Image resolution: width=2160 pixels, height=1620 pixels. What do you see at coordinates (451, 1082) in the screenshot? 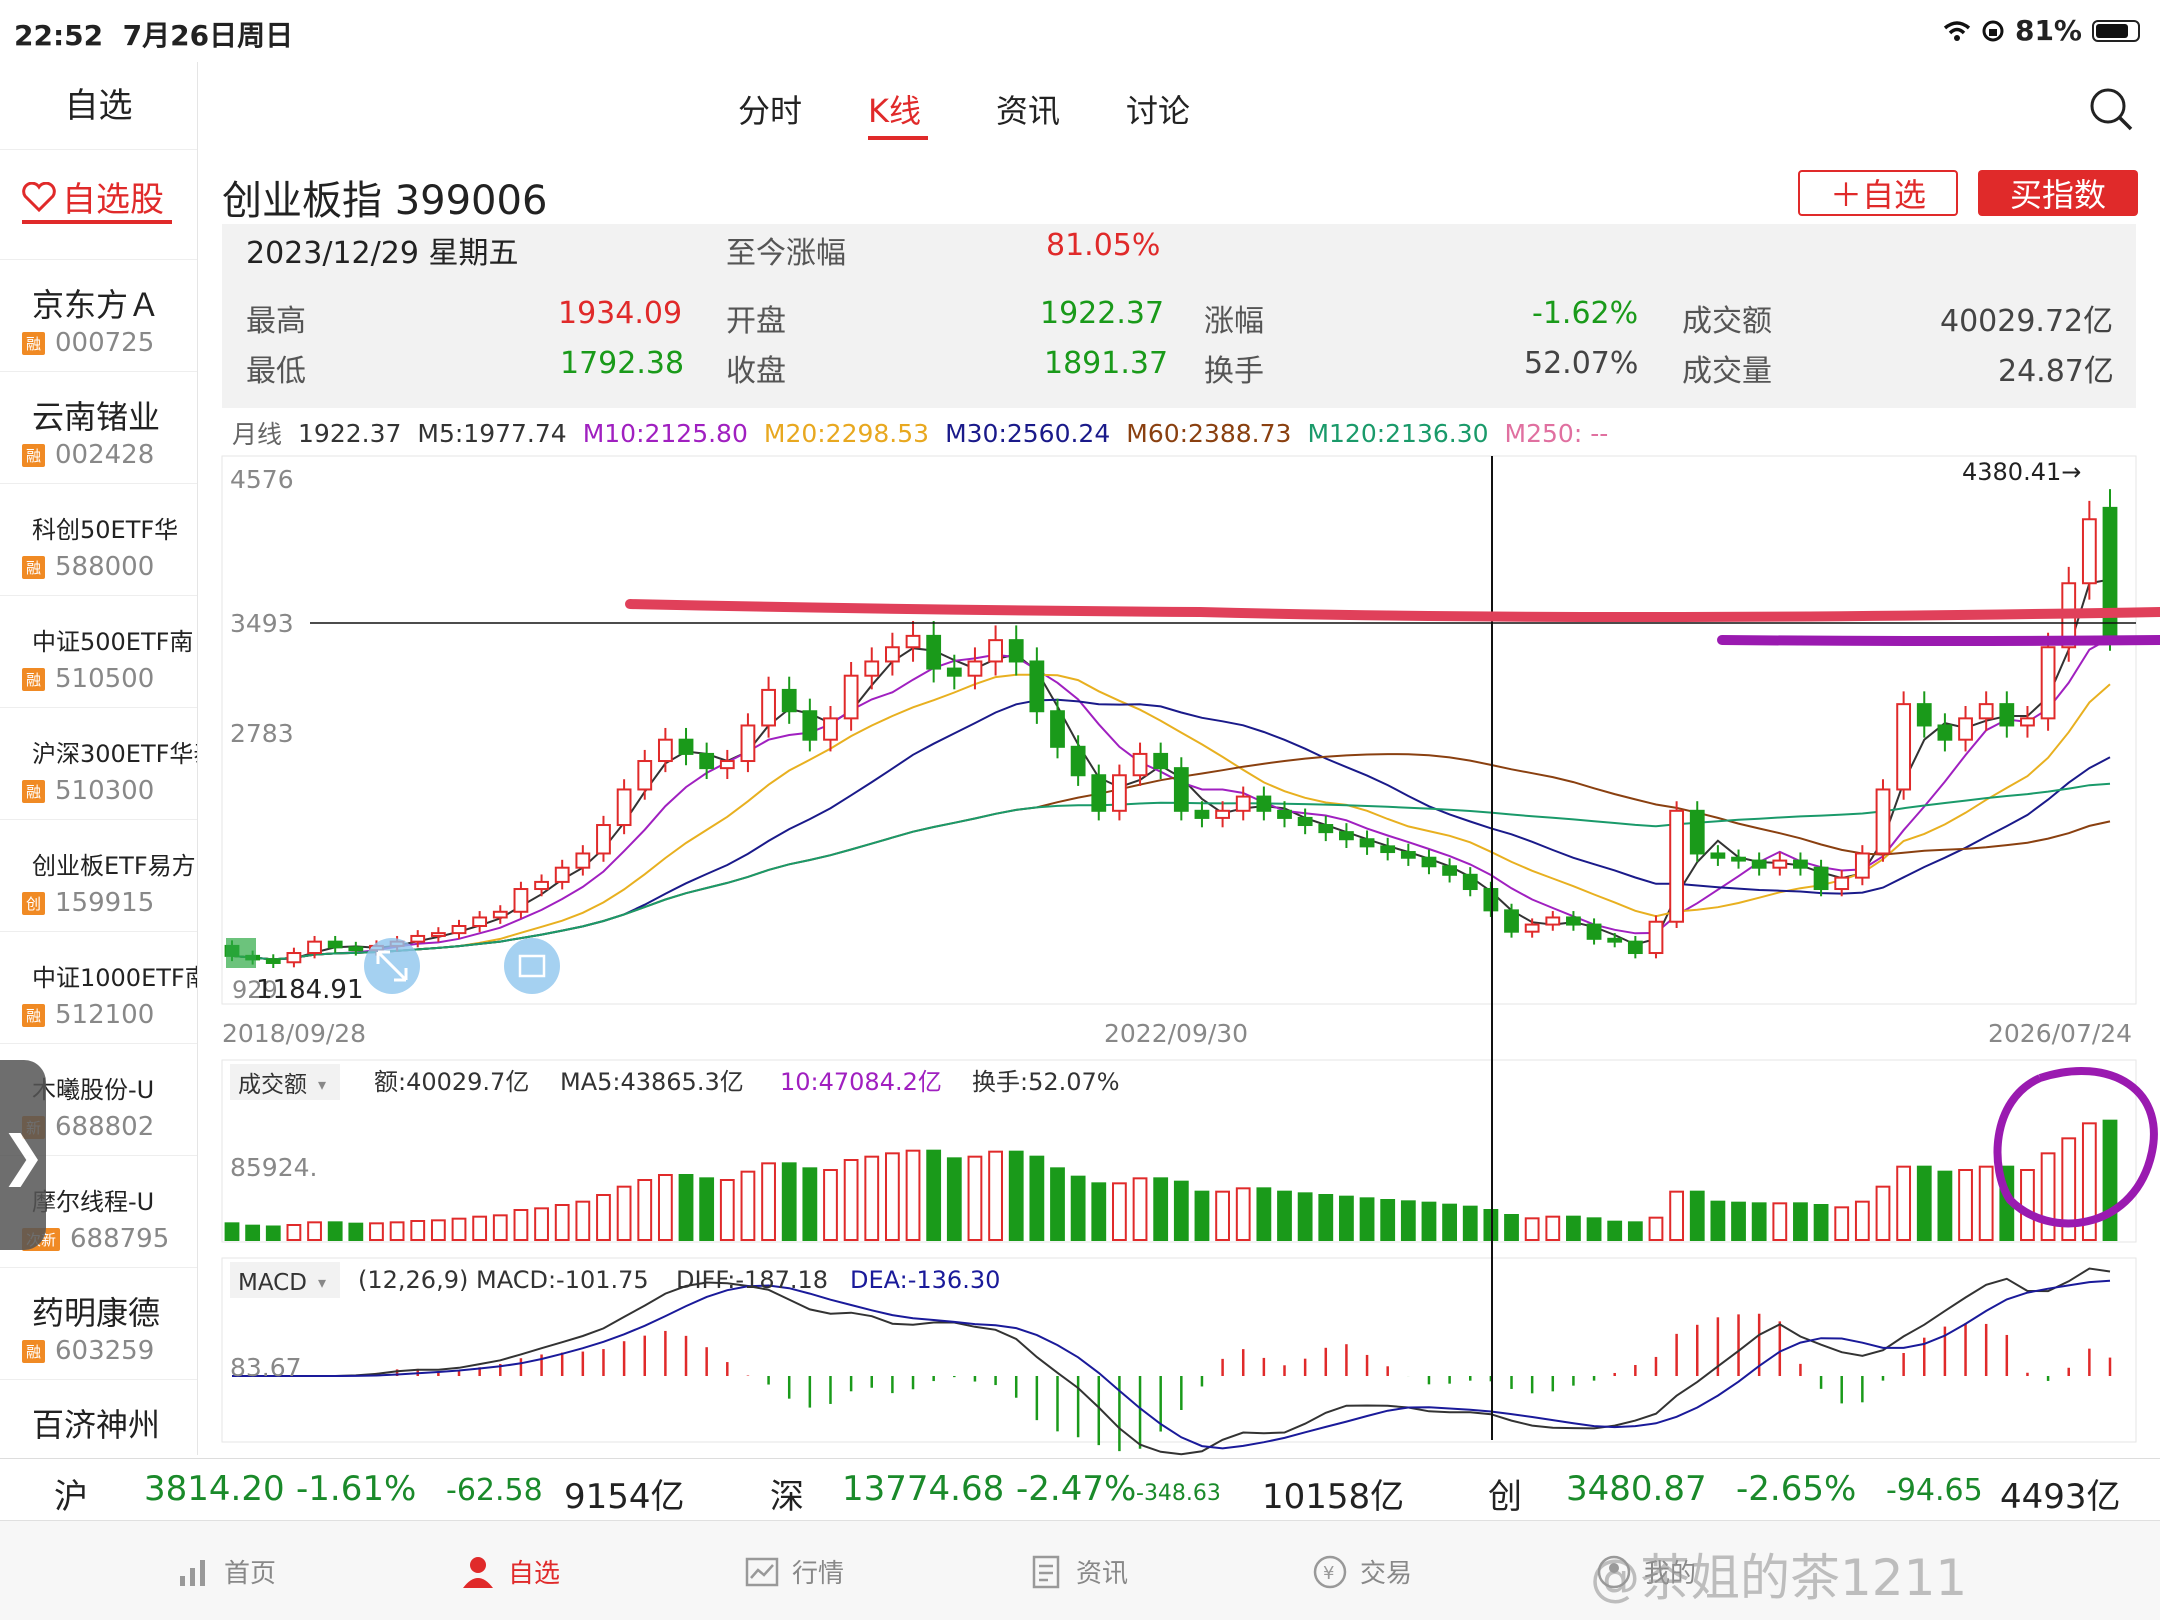
I see `volume-amount: 额:40029.7亿` at bounding box center [451, 1082].